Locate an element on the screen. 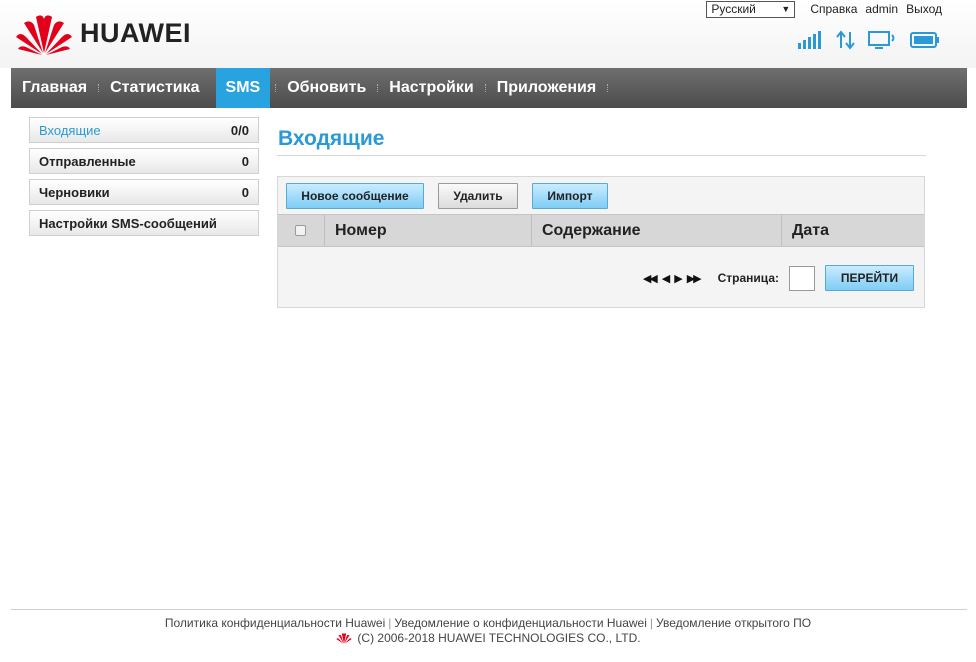 The height and width of the screenshot is (662, 976). language-value: Русский is located at coordinates (733, 9).